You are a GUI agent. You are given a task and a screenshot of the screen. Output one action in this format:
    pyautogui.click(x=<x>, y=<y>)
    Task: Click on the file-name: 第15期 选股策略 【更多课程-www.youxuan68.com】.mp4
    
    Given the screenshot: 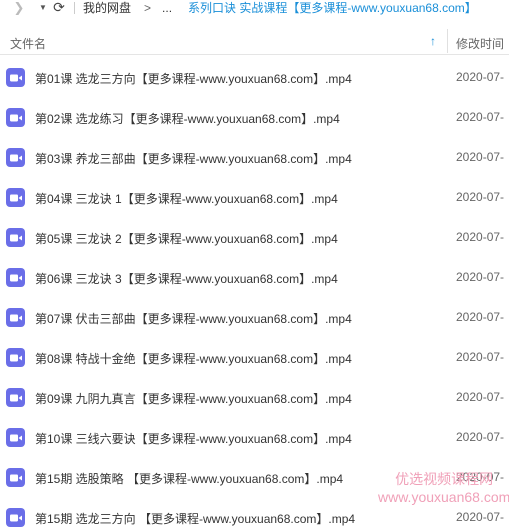 What is the action you would take?
    pyautogui.click(x=189, y=479)
    